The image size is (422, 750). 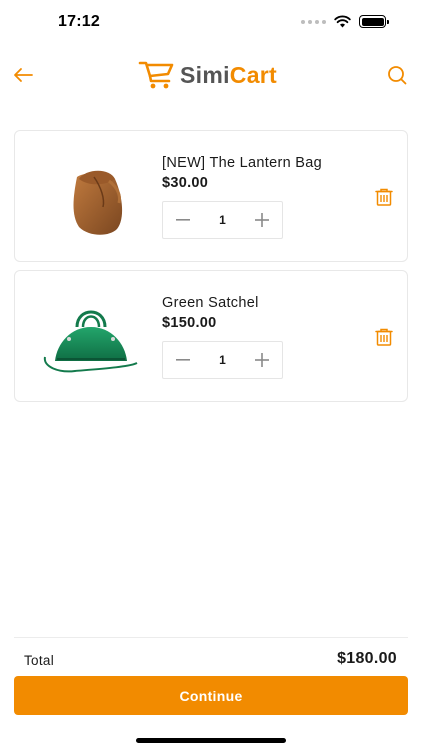 I want to click on simicart-logo: SimiCart, so click(x=207, y=75).